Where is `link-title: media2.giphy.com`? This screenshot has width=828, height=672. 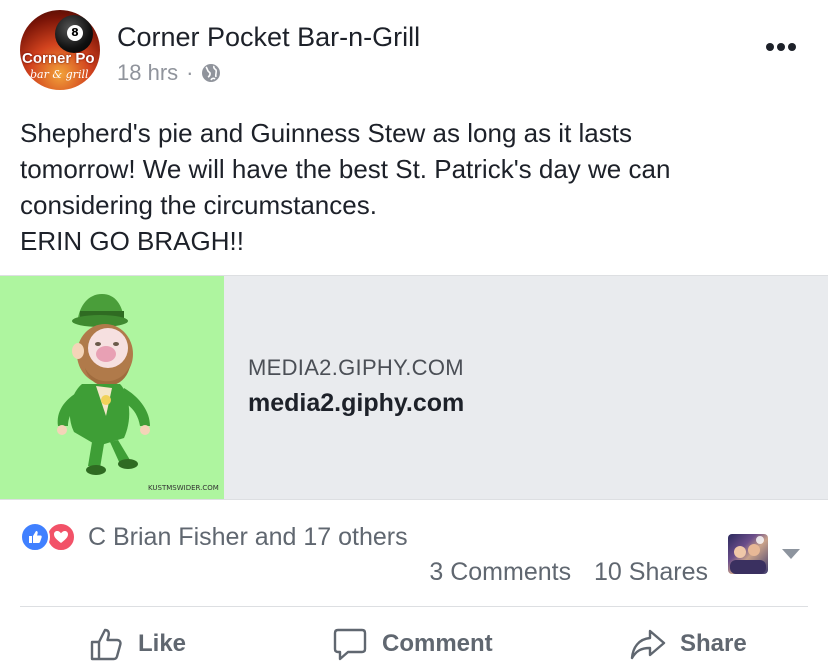 link-title: media2.giphy.com is located at coordinates (356, 403).